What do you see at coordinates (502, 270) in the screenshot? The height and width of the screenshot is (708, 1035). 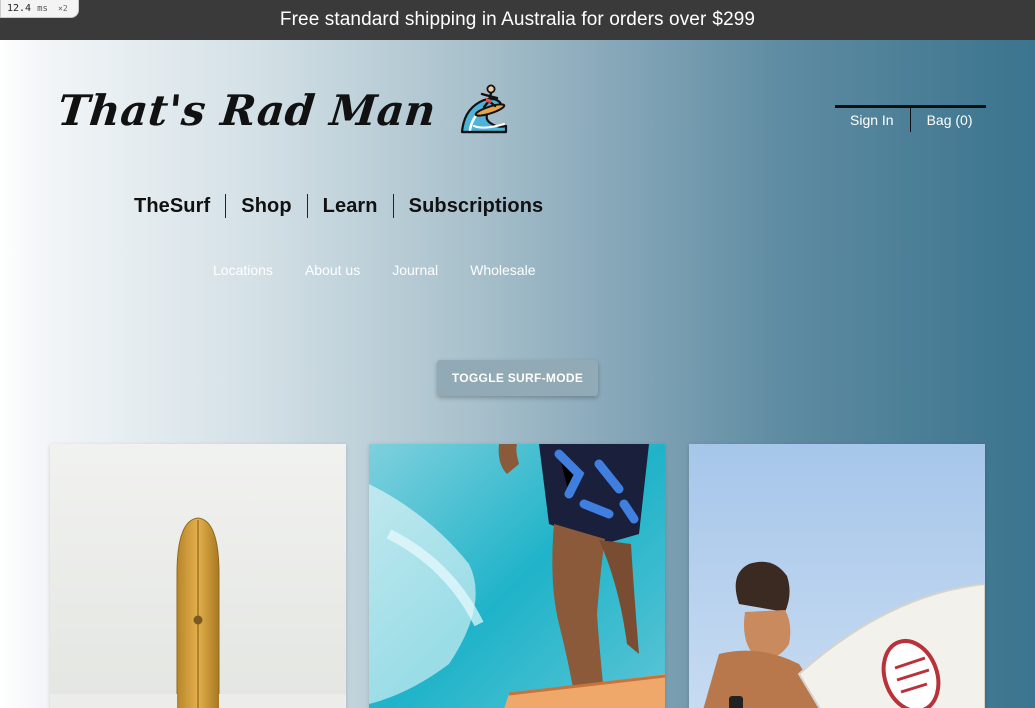 I see `sub-nav-wholesale: Wholesale` at bounding box center [502, 270].